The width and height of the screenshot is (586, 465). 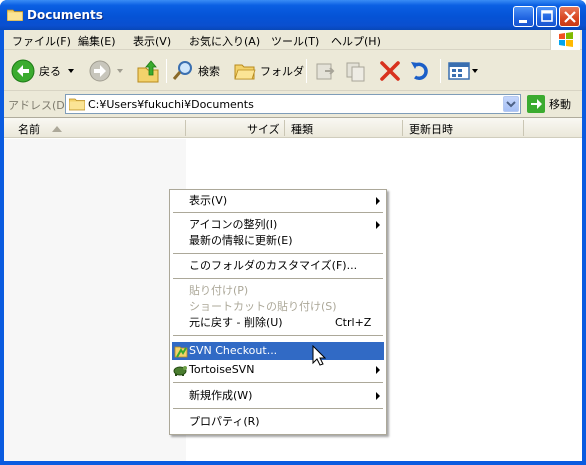 I want to click on views-icon, so click(x=459, y=71).